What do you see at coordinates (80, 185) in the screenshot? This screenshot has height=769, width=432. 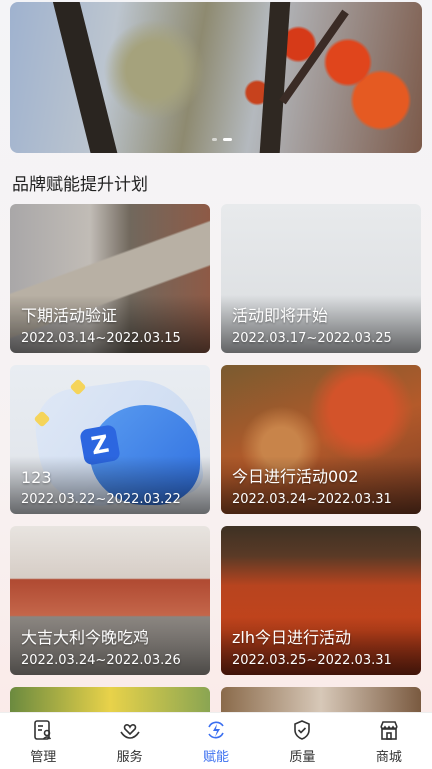 I see `section-title: 品牌赋能提升计划` at bounding box center [80, 185].